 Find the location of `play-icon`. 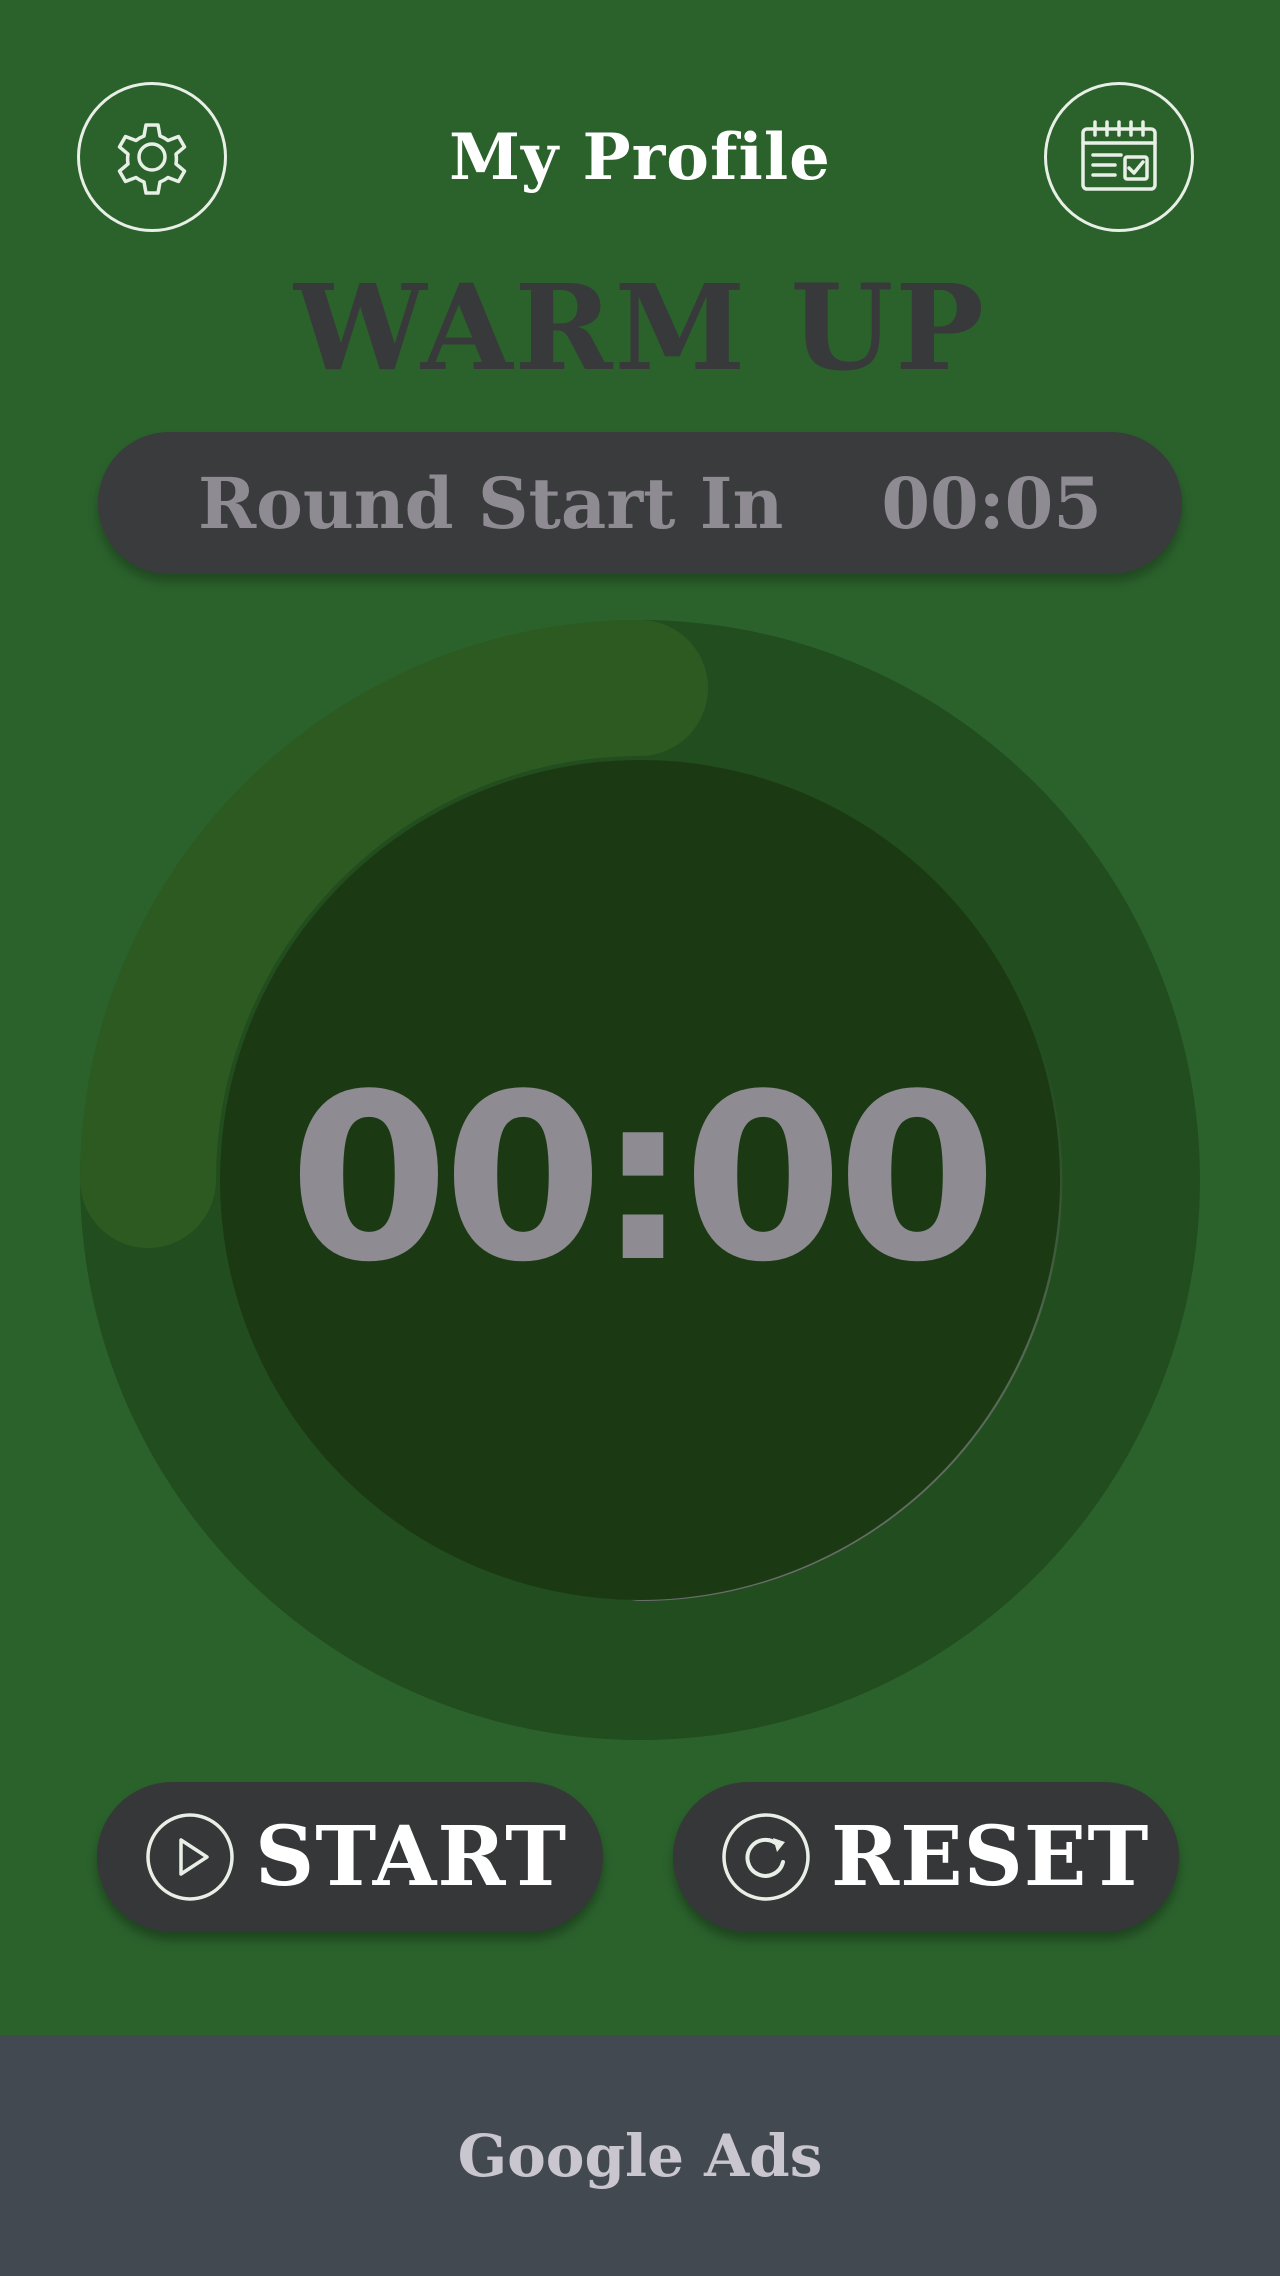

play-icon is located at coordinates (190, 1857).